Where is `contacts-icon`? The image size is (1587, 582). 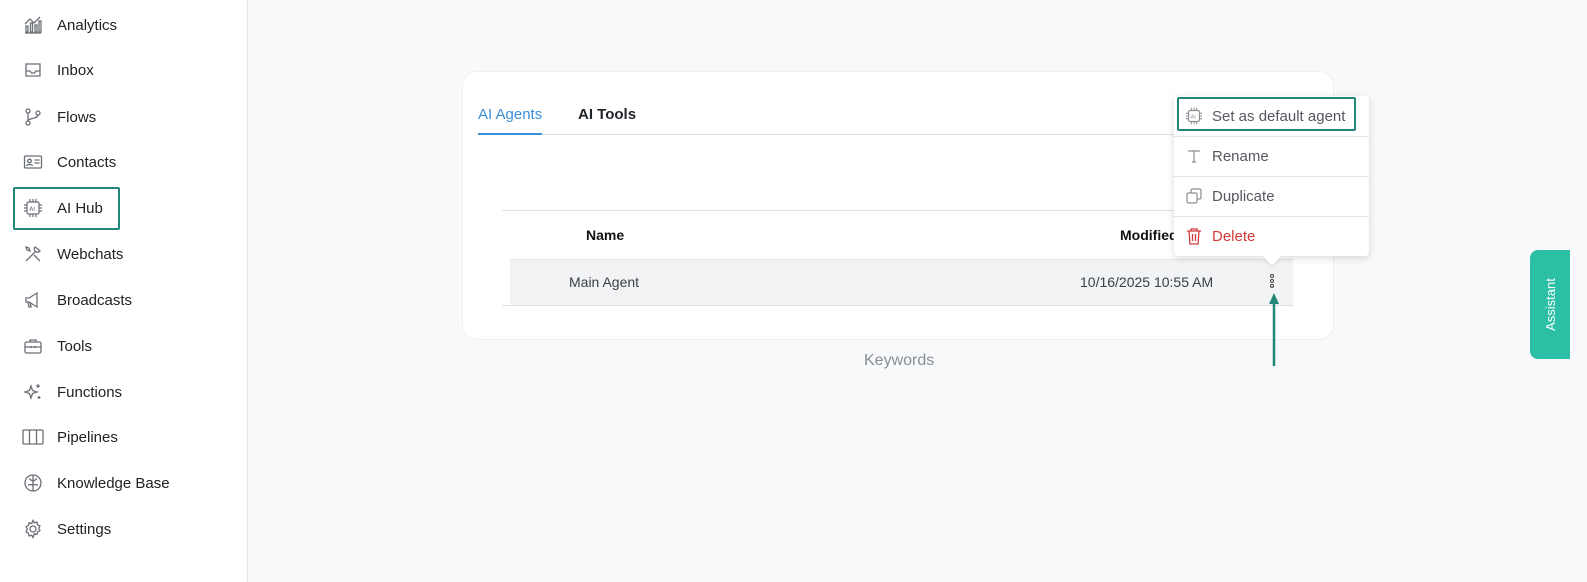 contacts-icon is located at coordinates (33, 162).